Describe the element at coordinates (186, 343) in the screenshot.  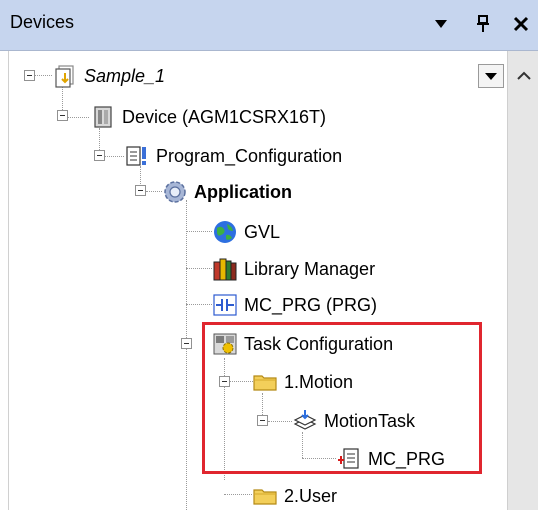
I see `collapse-toggle-task-configuration` at that location.